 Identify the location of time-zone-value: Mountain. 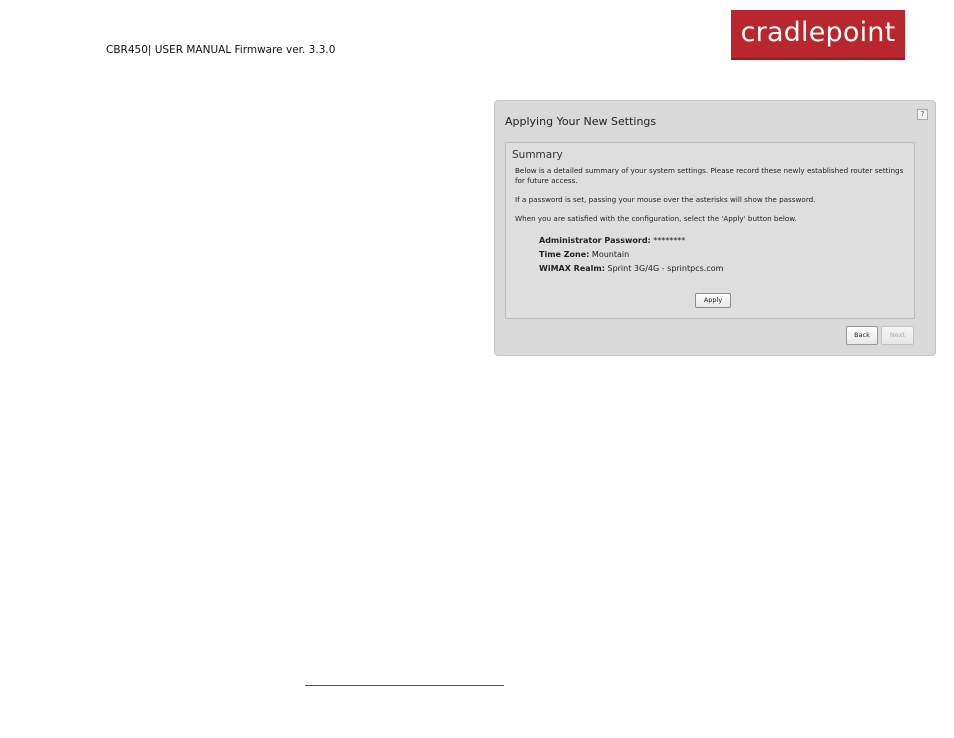
(610, 254).